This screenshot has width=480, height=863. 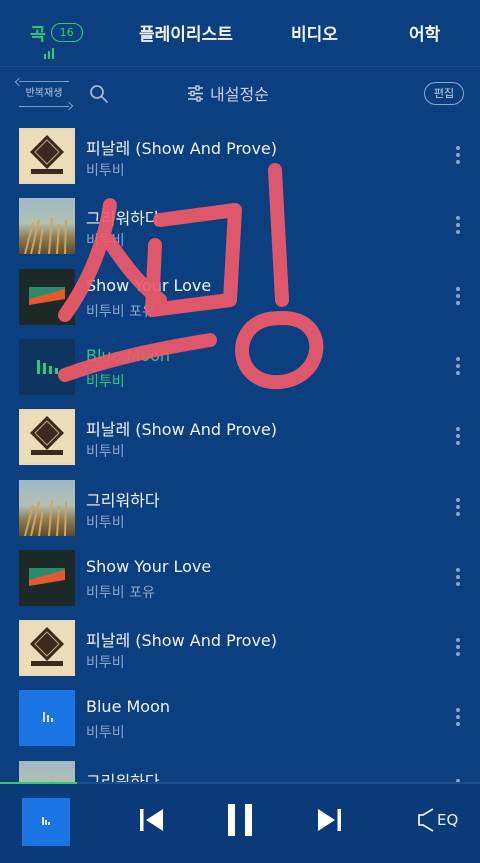 What do you see at coordinates (329, 820) in the screenshot?
I see `next-track-icon` at bounding box center [329, 820].